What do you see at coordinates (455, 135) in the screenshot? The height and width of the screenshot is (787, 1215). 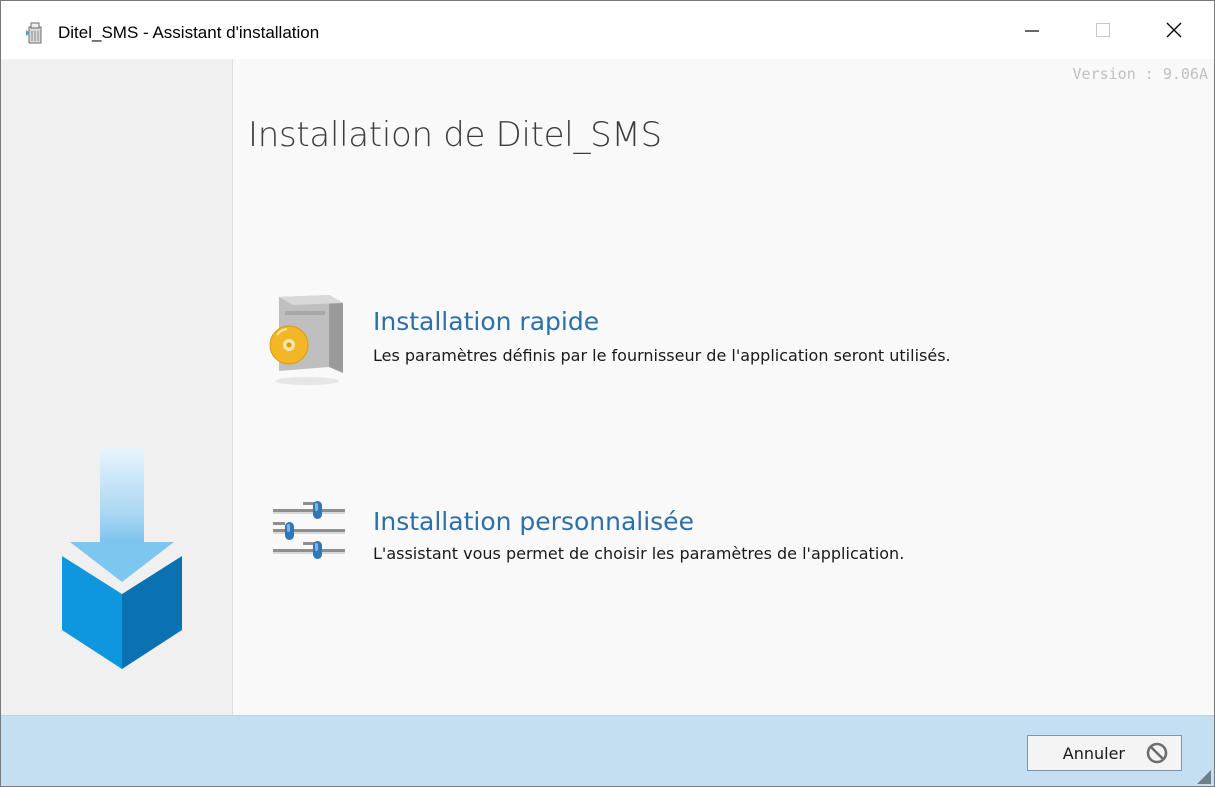 I see `page-title: Installation de Ditel_SMS` at bounding box center [455, 135].